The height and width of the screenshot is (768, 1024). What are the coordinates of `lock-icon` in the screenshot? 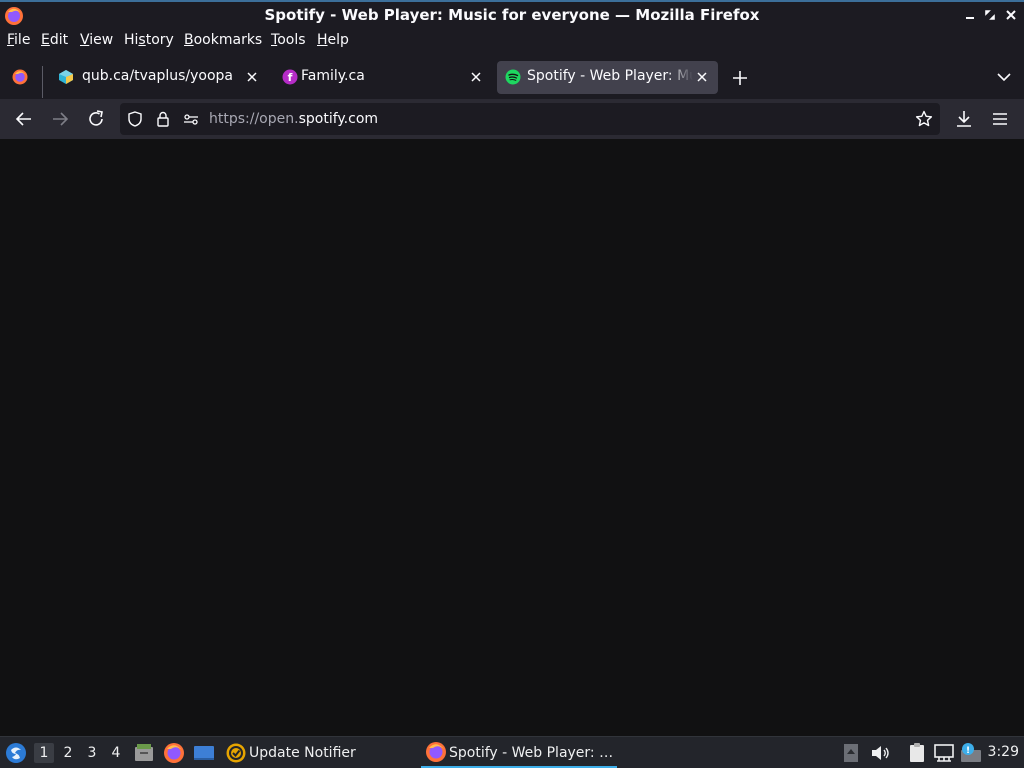 It's located at (163, 119).